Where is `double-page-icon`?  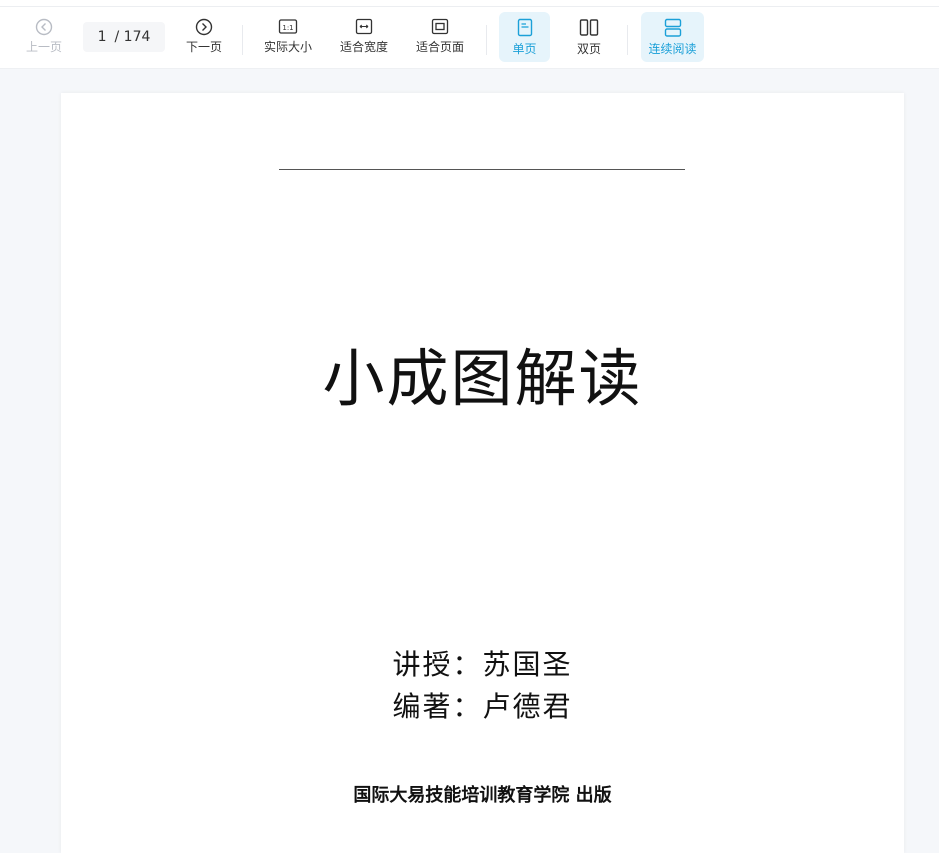 double-page-icon is located at coordinates (589, 27).